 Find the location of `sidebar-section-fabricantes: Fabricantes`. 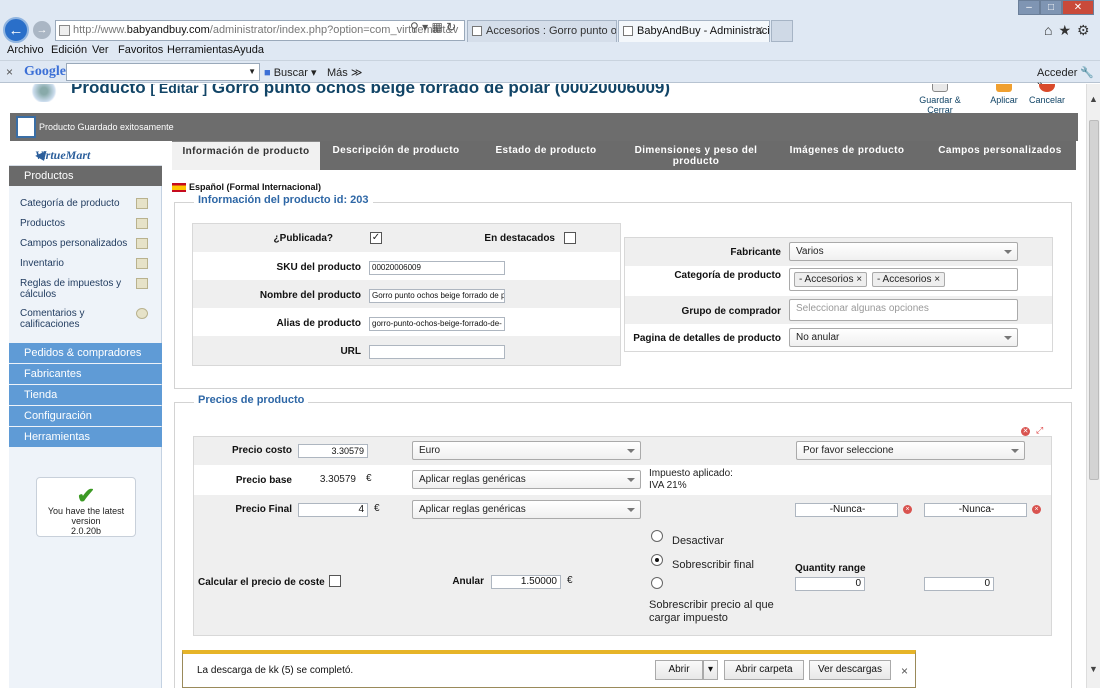

sidebar-section-fabricantes: Fabricantes is located at coordinates (85, 374).